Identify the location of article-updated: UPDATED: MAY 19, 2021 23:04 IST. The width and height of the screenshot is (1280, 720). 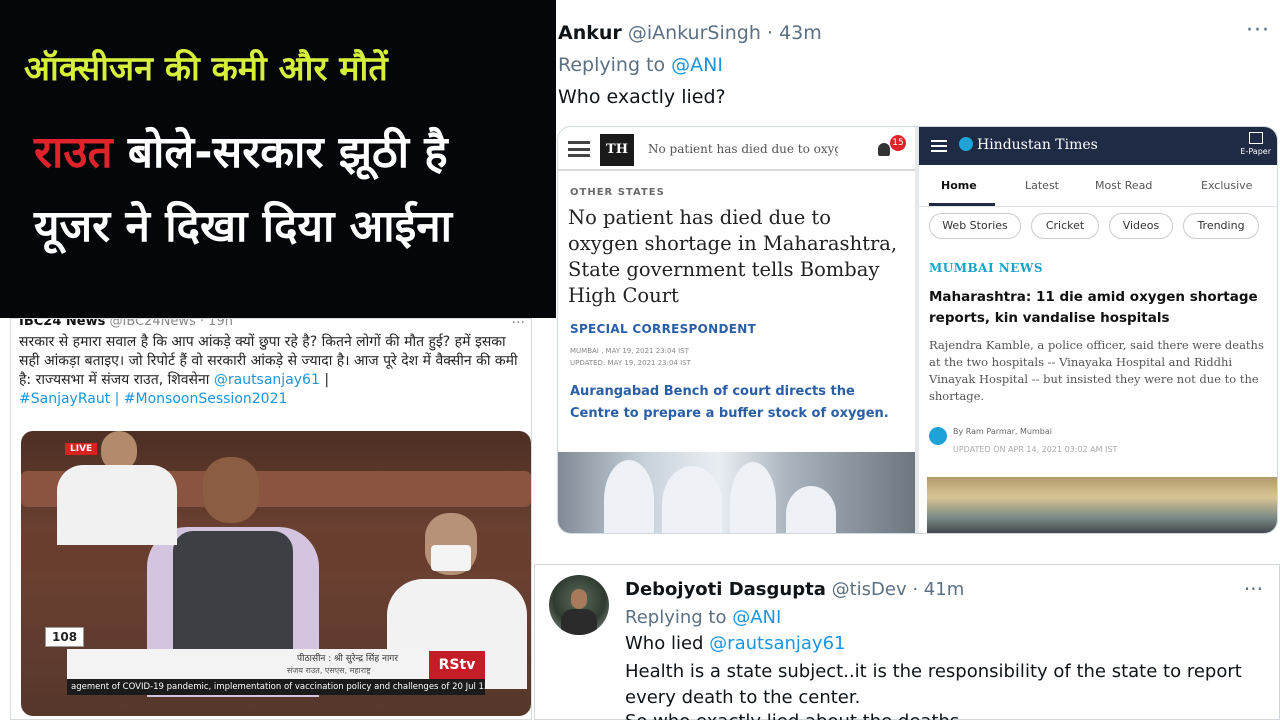
(630, 363).